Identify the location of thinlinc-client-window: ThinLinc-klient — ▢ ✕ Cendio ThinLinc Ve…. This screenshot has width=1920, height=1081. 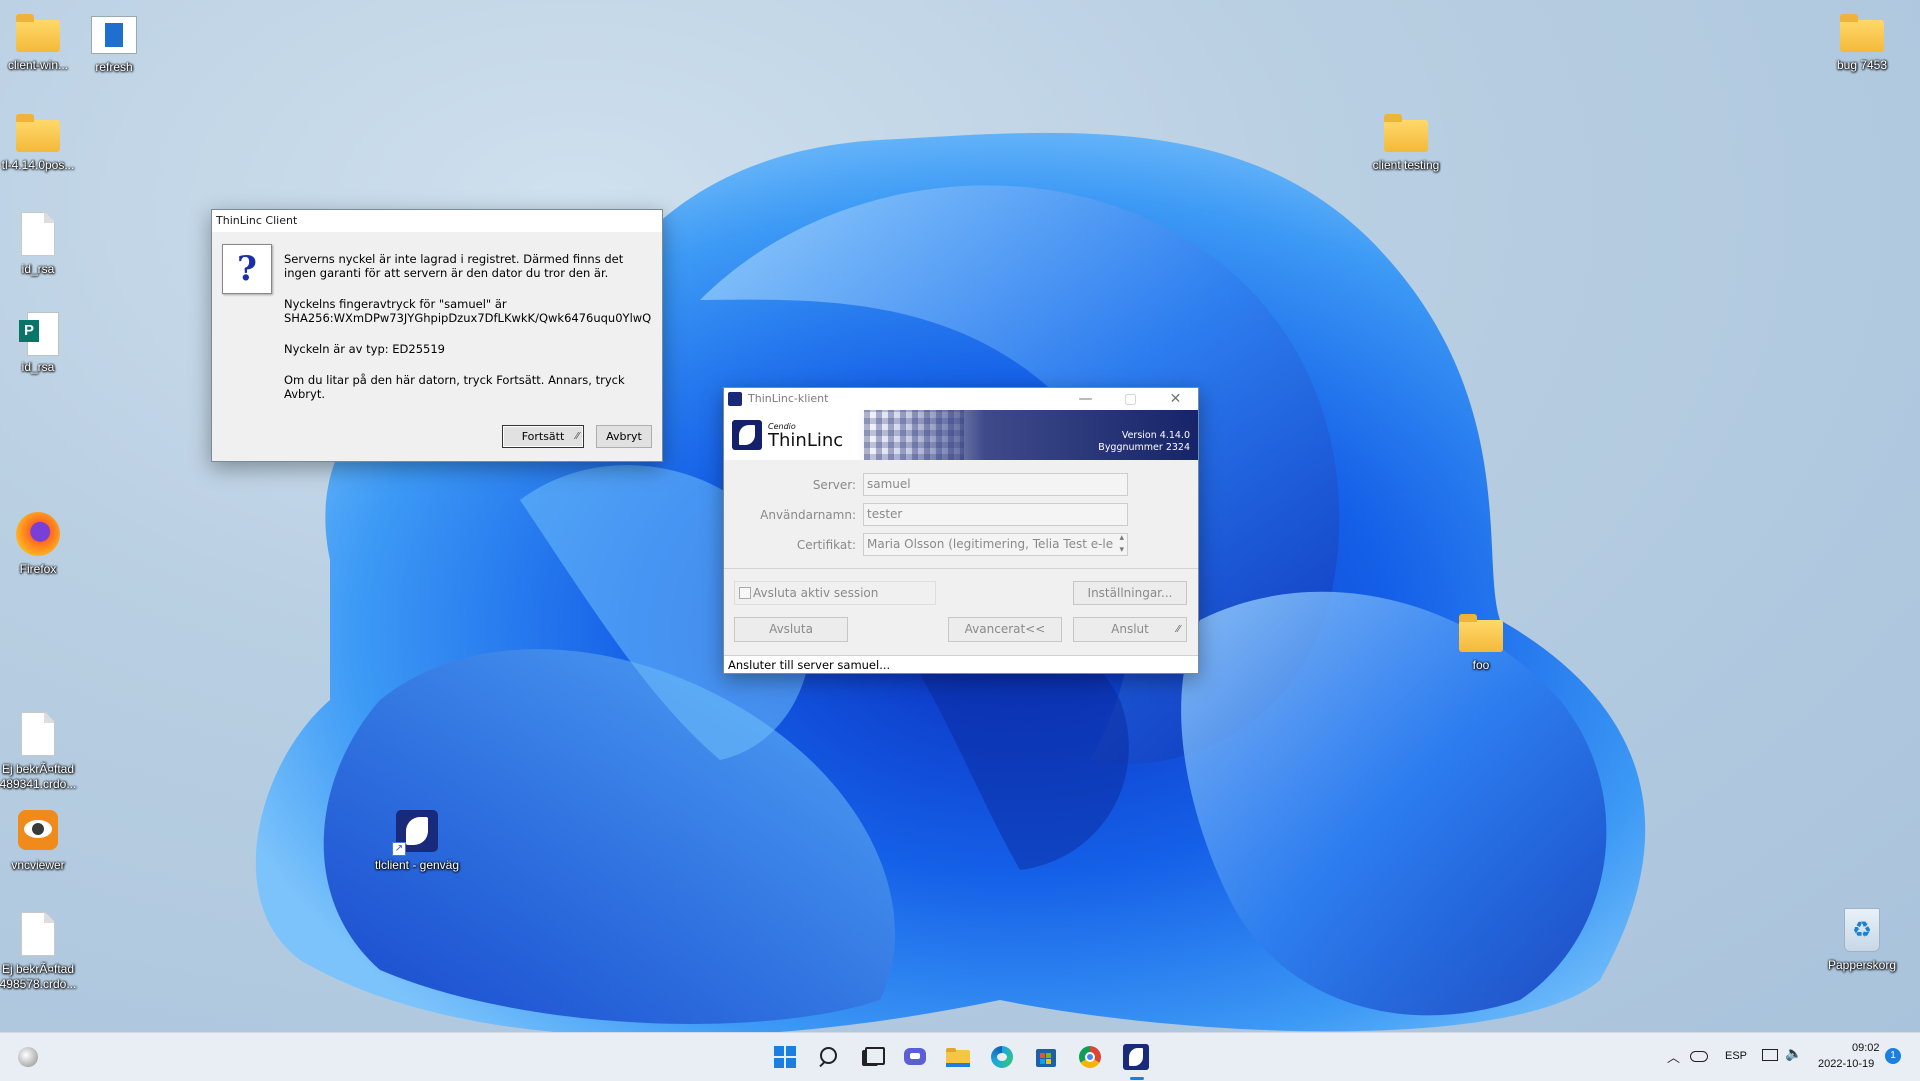
(961, 530).